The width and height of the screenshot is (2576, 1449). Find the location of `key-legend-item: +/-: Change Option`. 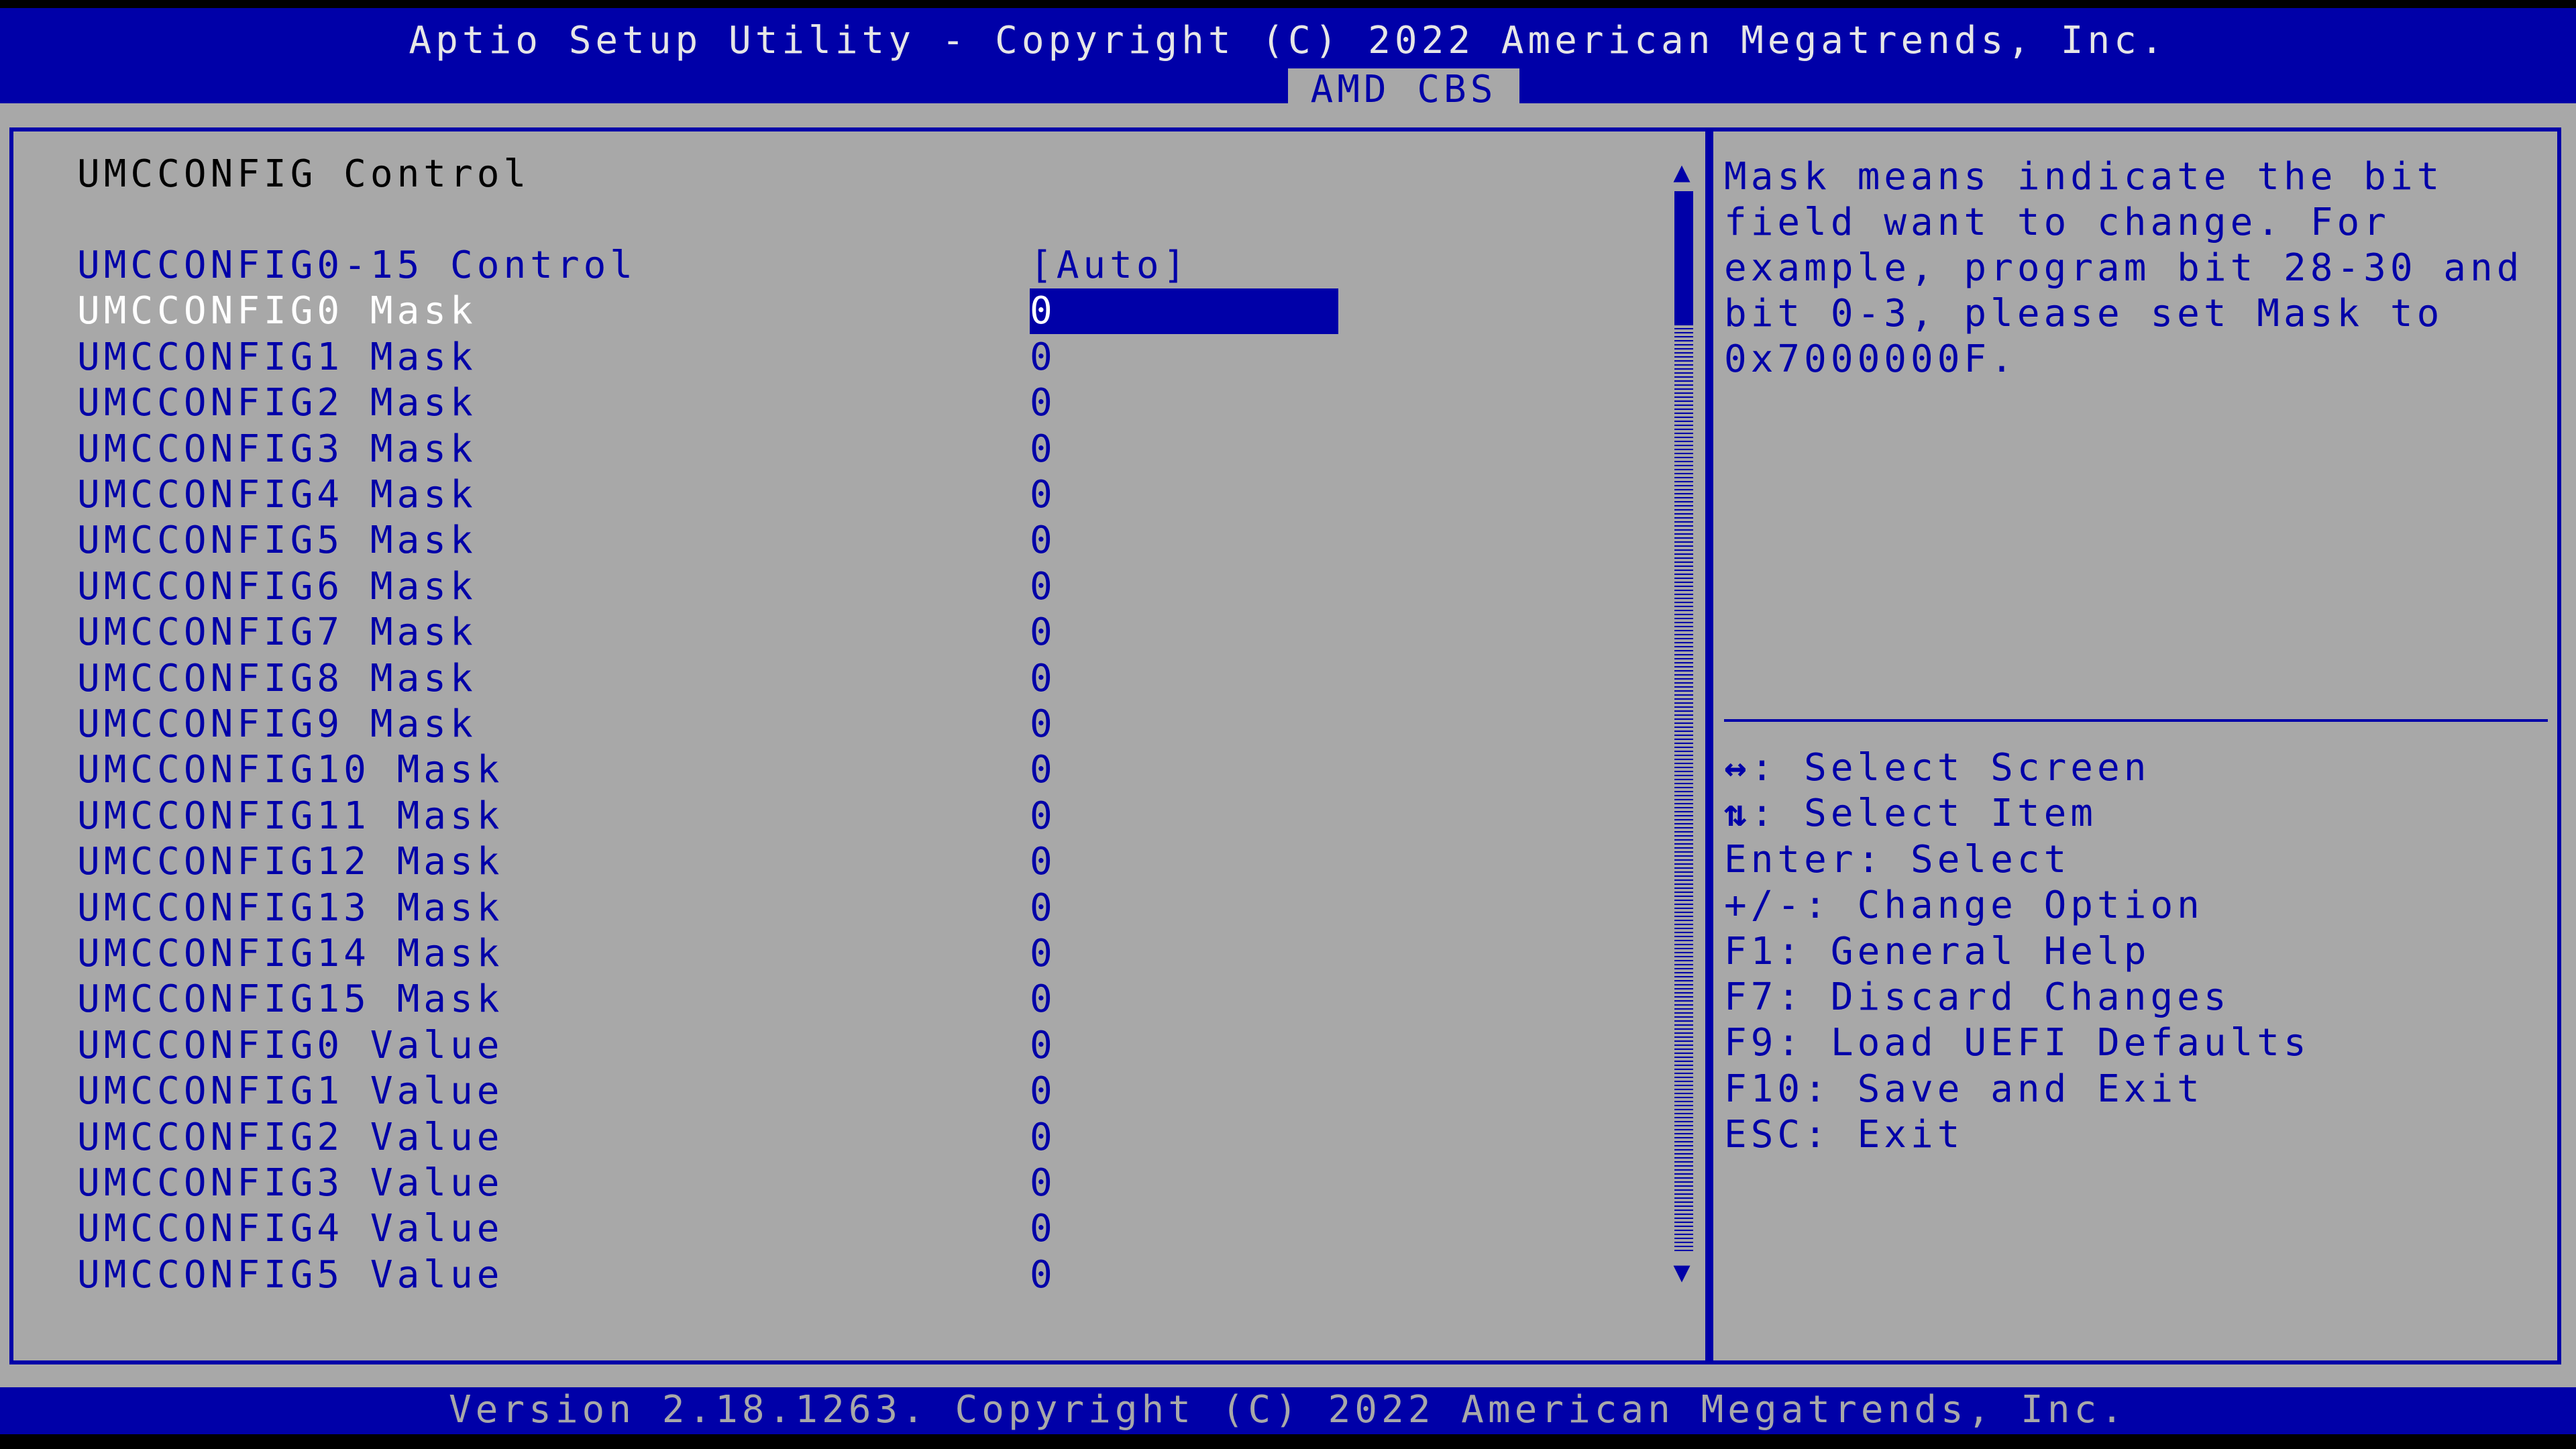

key-legend-item: +/-: Change Option is located at coordinates (1964, 905).